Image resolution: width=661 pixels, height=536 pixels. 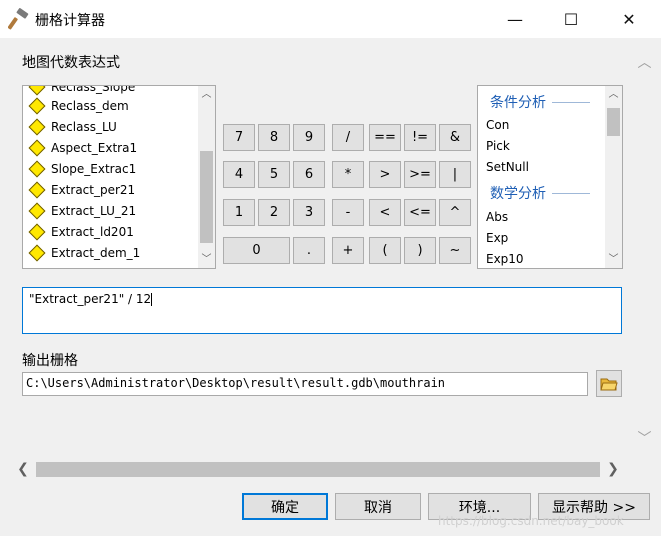 What do you see at coordinates (385, 250) in the screenshot?
I see `key-open-paren: (` at bounding box center [385, 250].